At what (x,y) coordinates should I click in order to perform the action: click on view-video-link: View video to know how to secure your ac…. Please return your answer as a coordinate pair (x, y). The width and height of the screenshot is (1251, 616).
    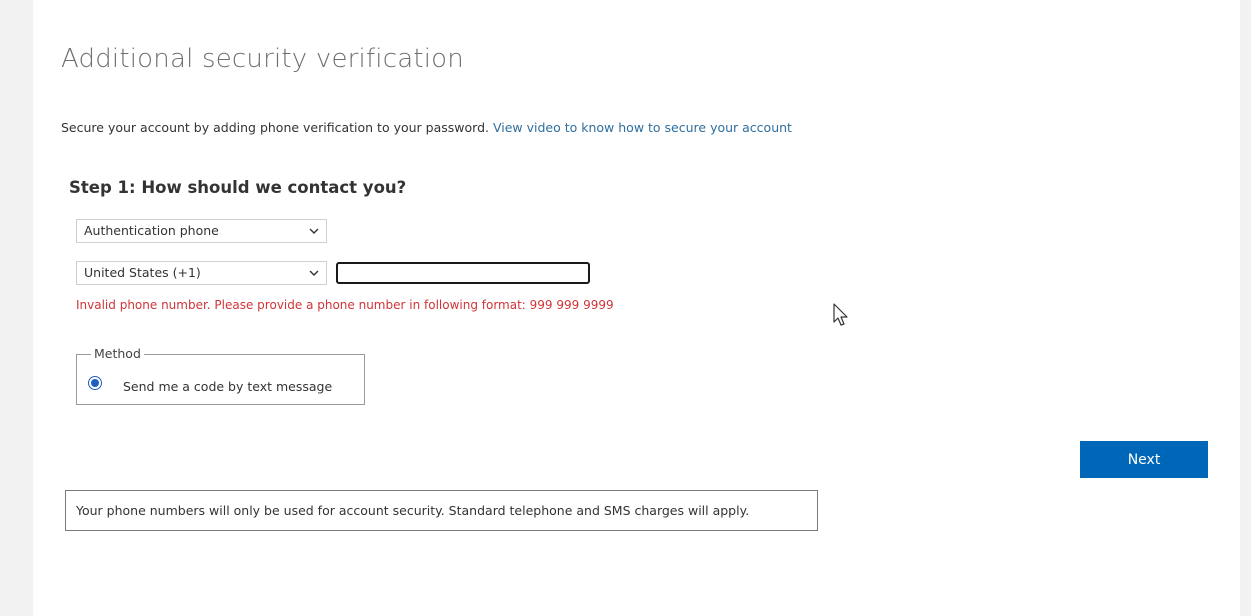
    Looking at the image, I should click on (642, 127).